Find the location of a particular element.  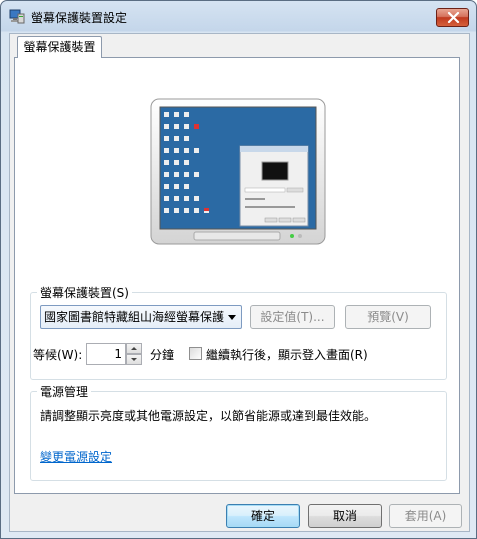

arrow-down-icon is located at coordinates (134, 359).